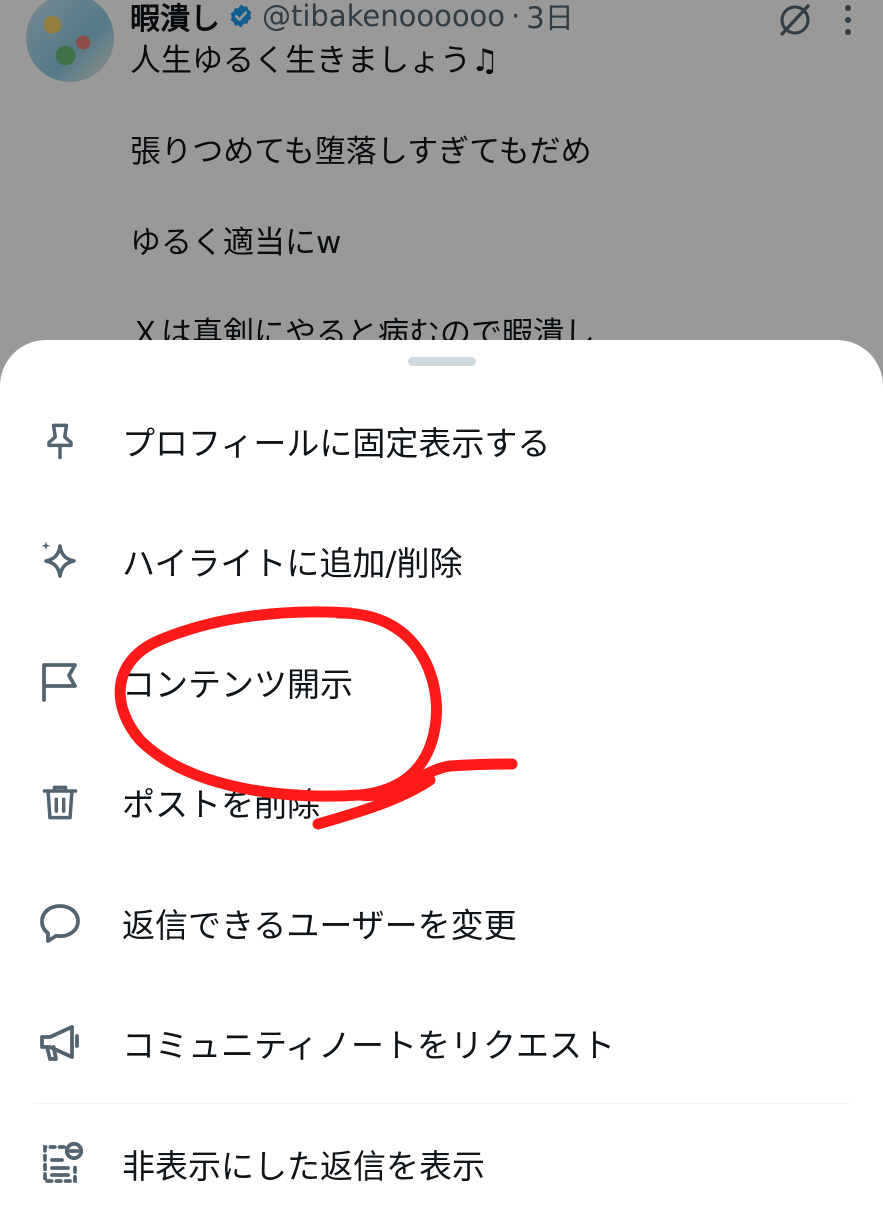 The image size is (883, 1214). What do you see at coordinates (336, 443) in the screenshot?
I see `menu-item-label: プロフィールに固定表示する` at bounding box center [336, 443].